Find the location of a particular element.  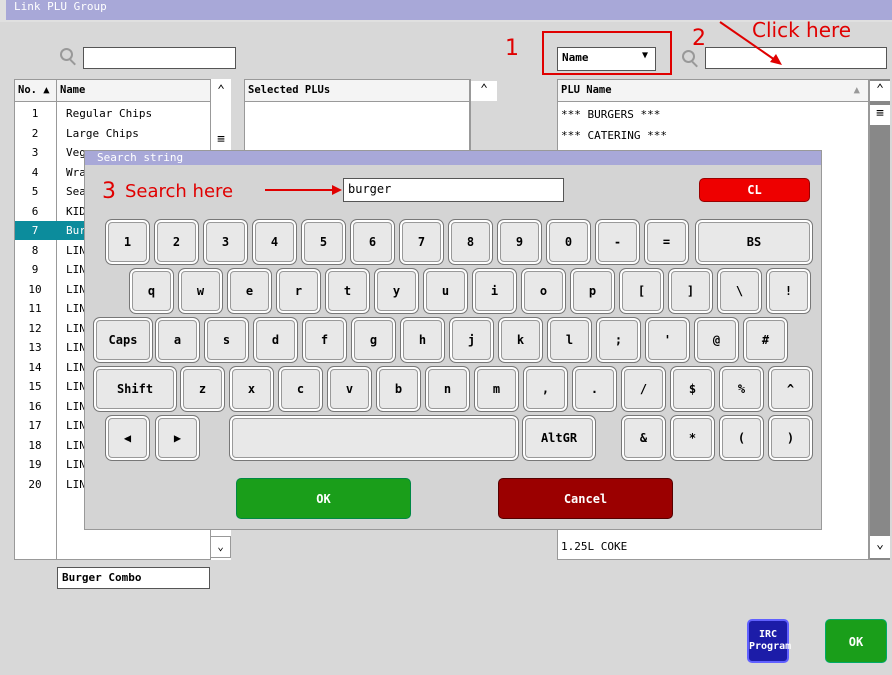

key-row1-4: 5 is located at coordinates (323, 242).